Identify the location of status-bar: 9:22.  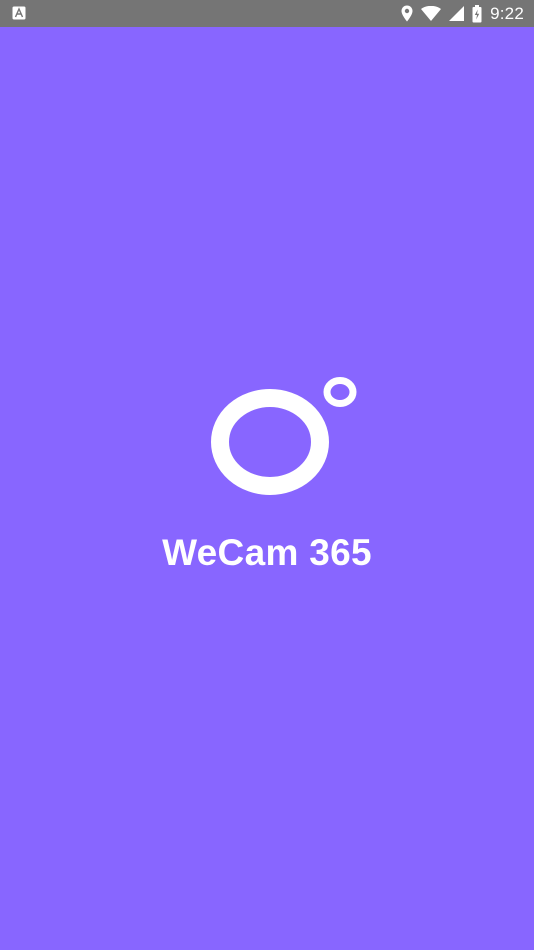
(267, 13).